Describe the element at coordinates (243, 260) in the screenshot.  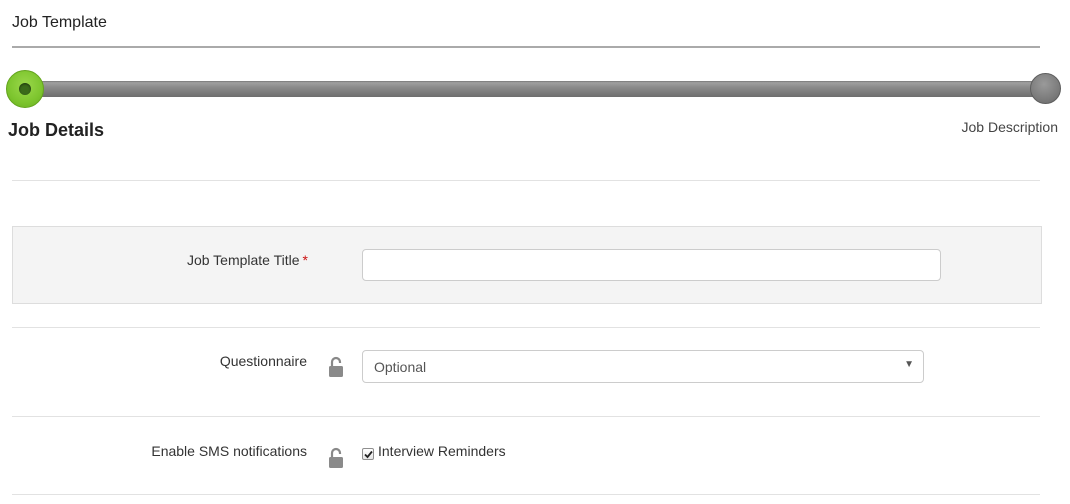
I see `title-field-label-text: Job Template Title` at that location.